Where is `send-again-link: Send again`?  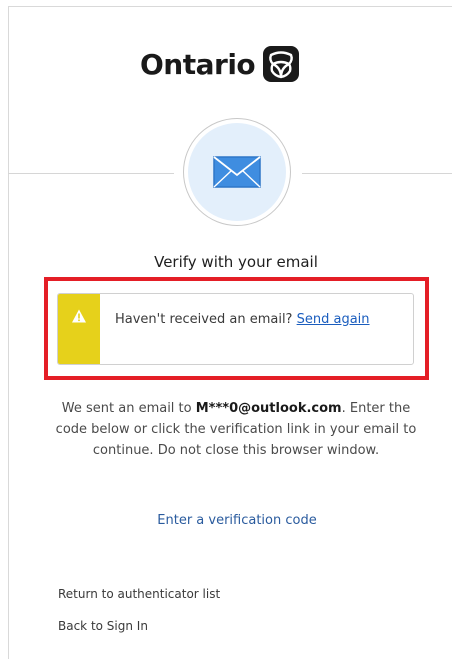
send-again-link: Send again is located at coordinates (333, 319).